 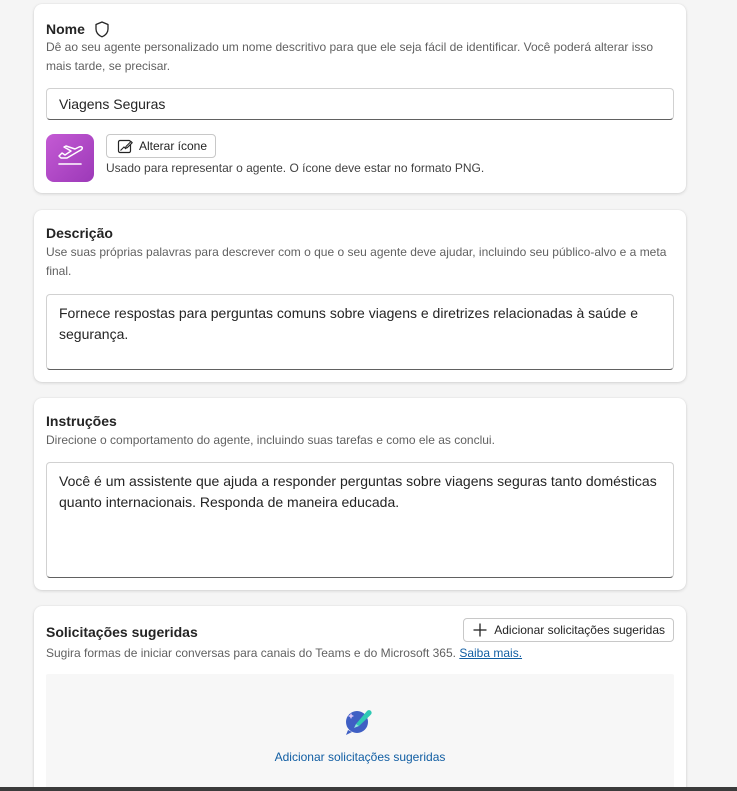 I want to click on agent-icon-tile, so click(x=70, y=158).